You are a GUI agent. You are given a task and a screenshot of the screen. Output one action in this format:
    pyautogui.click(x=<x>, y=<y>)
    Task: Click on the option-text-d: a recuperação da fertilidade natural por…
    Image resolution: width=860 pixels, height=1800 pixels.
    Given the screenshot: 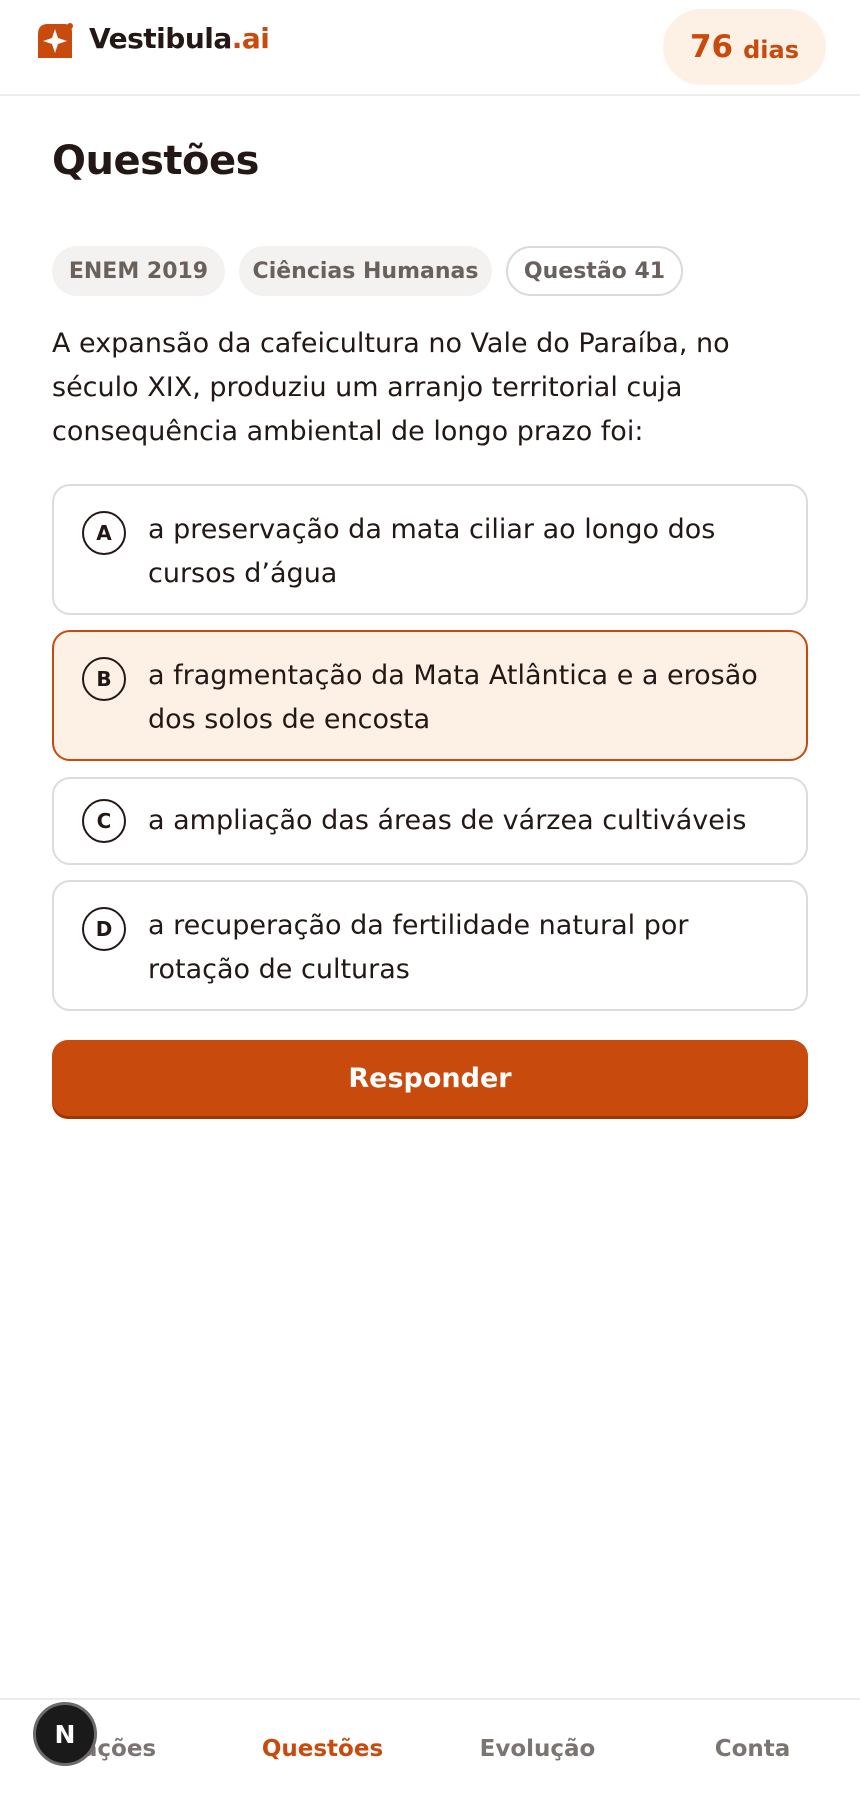 What is the action you would take?
    pyautogui.click(x=418, y=947)
    